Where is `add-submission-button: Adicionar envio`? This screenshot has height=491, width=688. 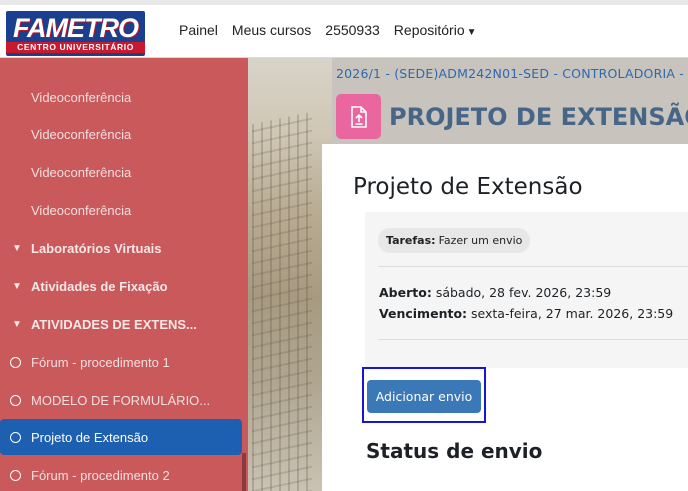 add-submission-button: Adicionar envio is located at coordinates (424, 396).